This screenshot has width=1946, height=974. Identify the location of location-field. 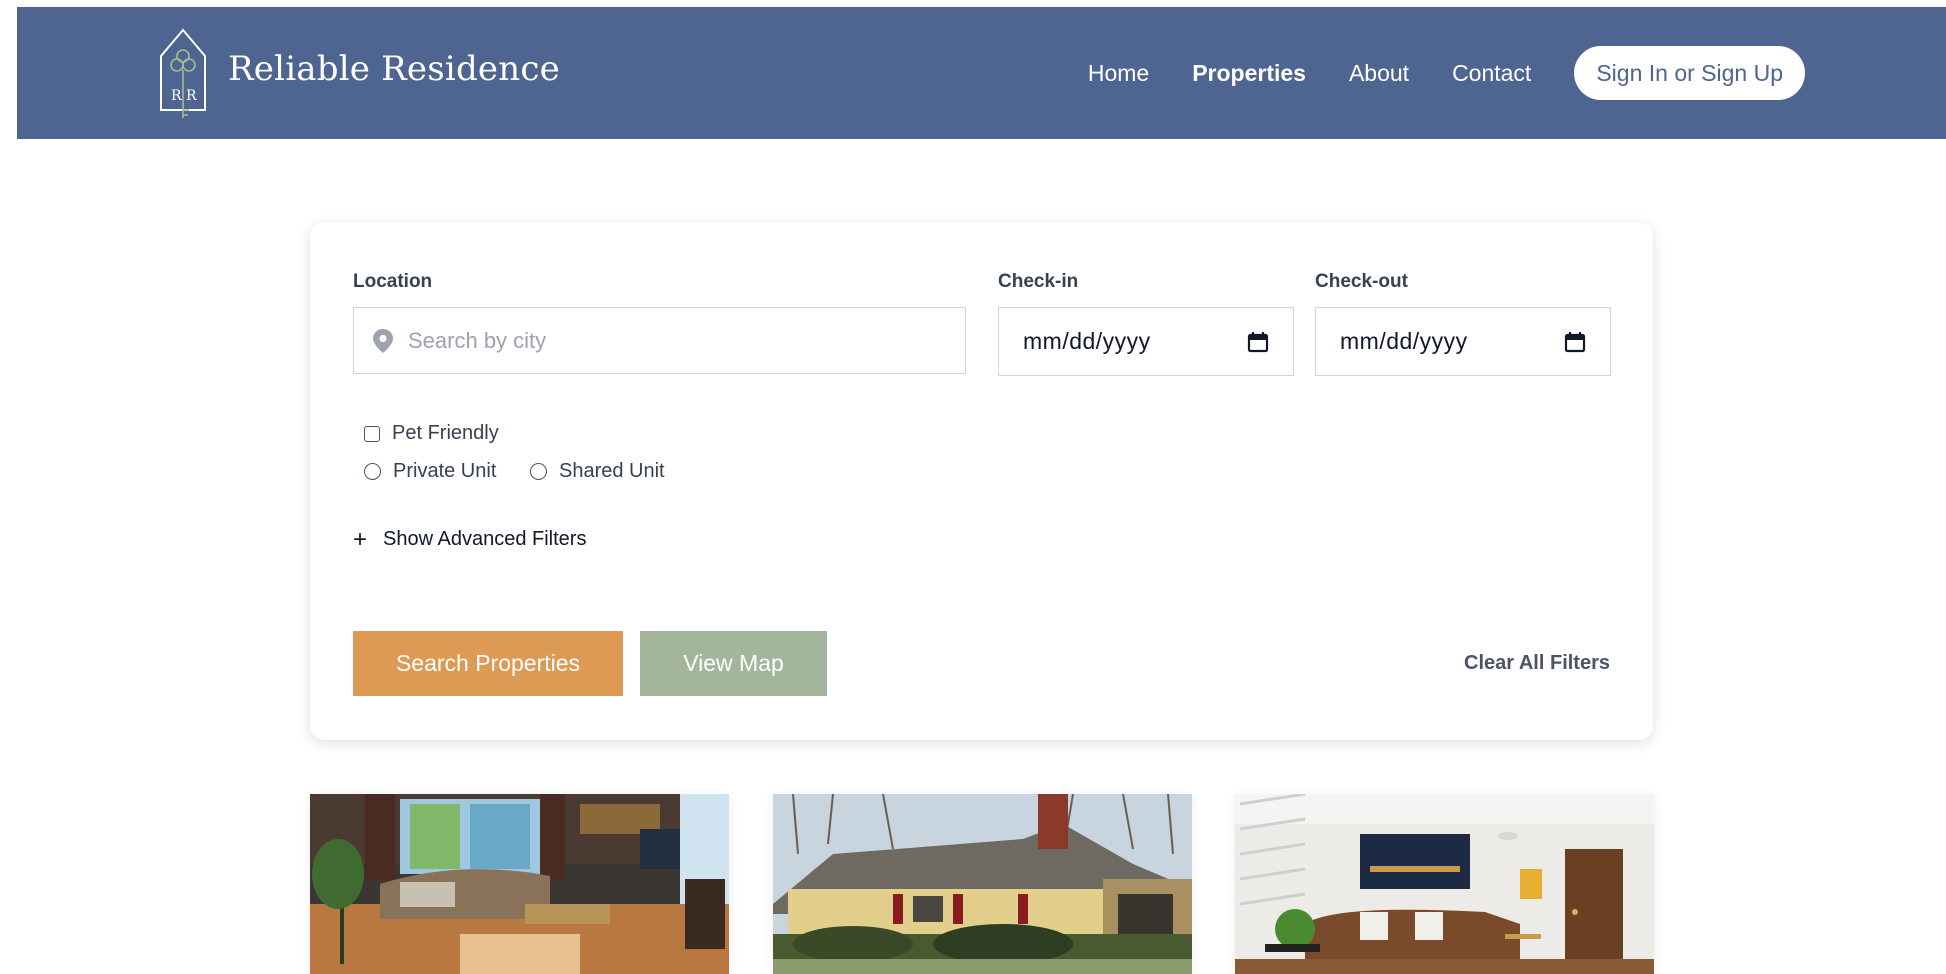
(659, 340).